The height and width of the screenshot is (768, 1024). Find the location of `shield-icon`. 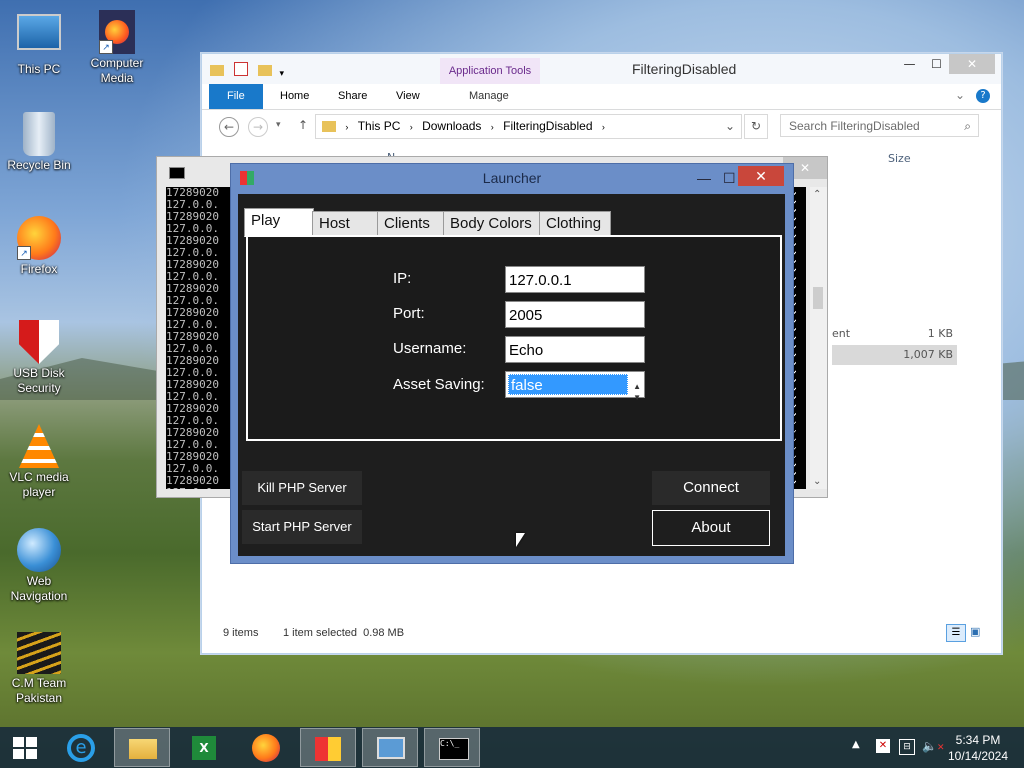

shield-icon is located at coordinates (39, 342).